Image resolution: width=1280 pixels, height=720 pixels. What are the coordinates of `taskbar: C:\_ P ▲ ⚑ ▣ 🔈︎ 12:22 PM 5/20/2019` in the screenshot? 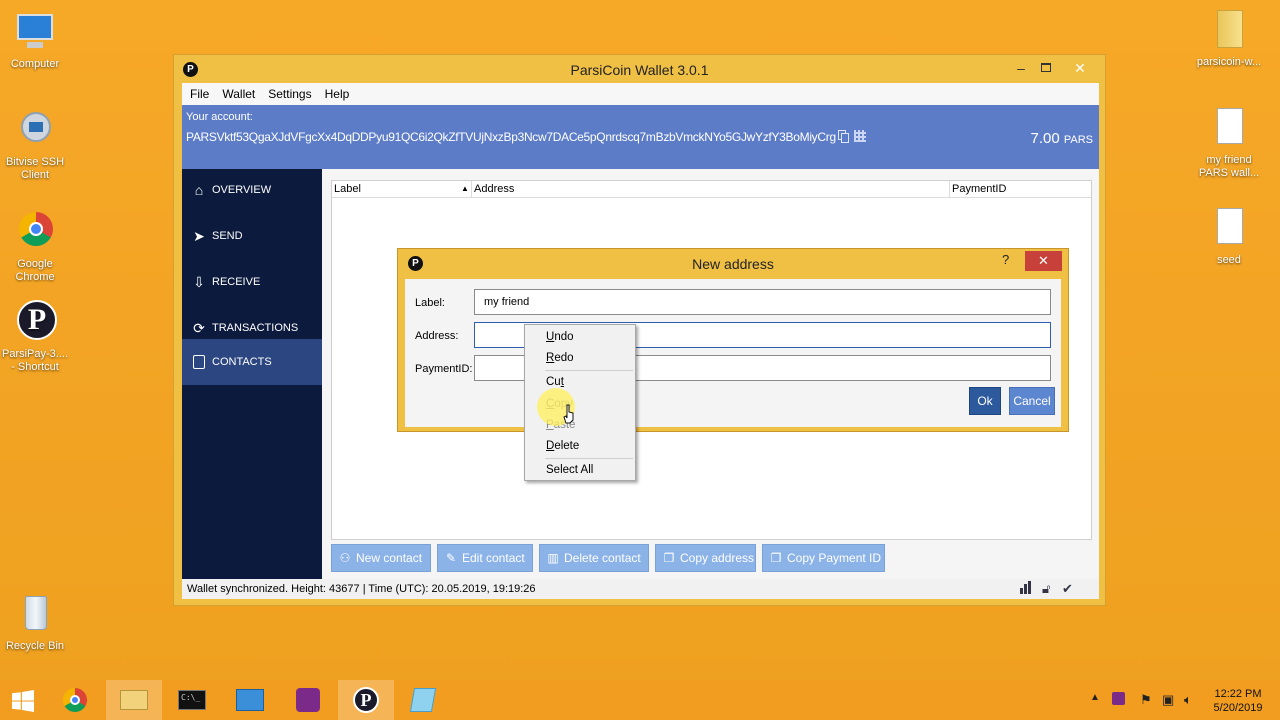 It's located at (640, 700).